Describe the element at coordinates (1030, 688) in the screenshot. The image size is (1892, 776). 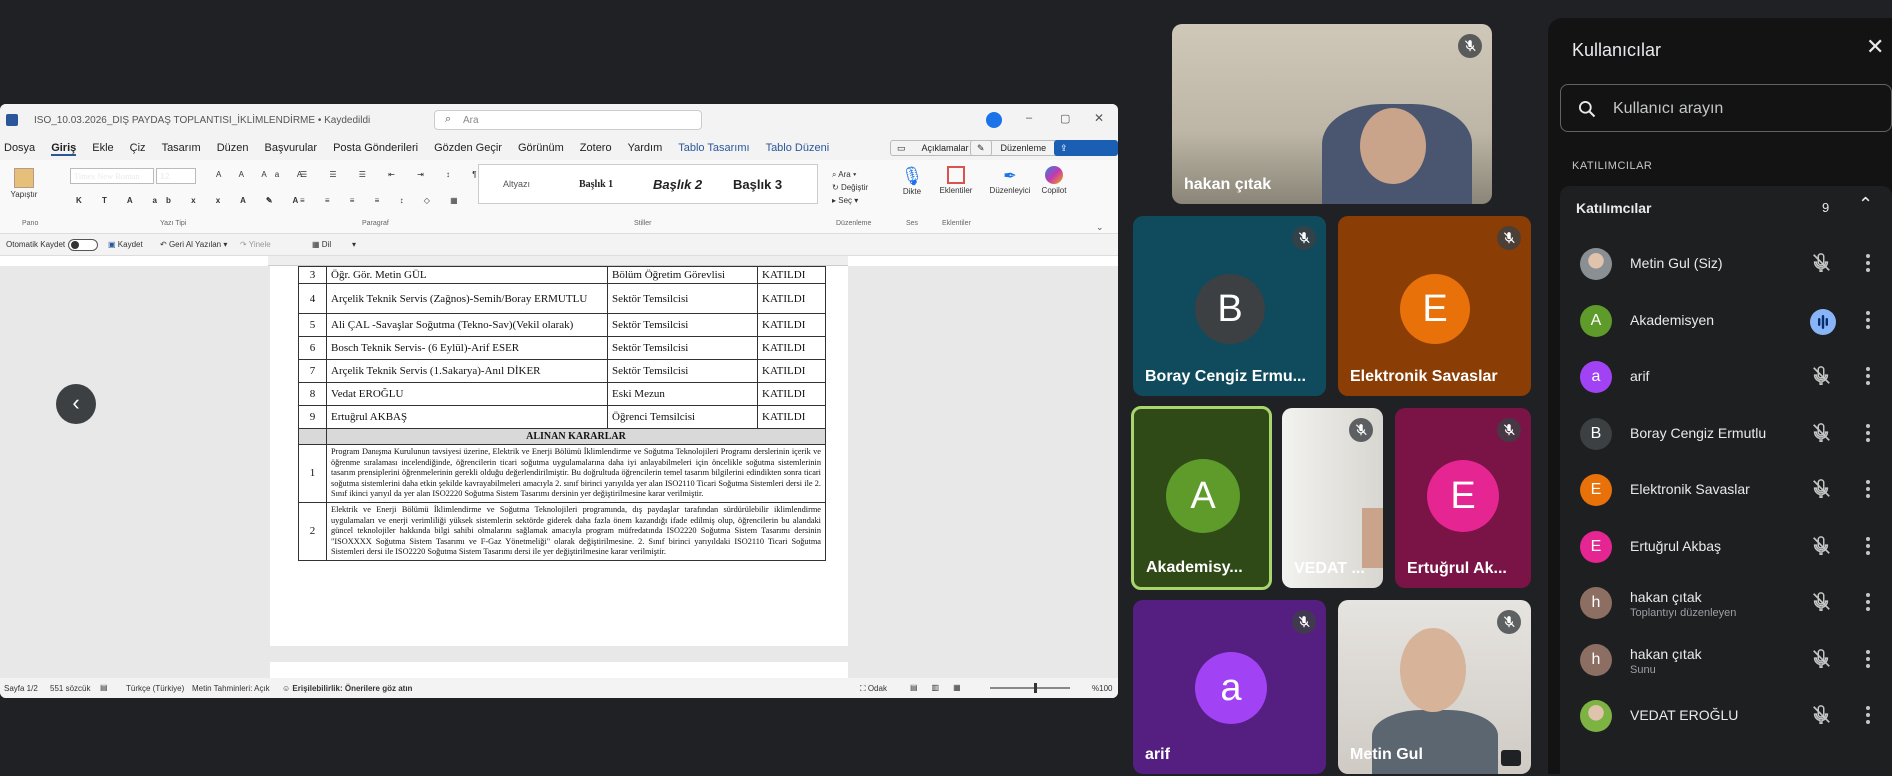
I see `zoom-slider` at that location.